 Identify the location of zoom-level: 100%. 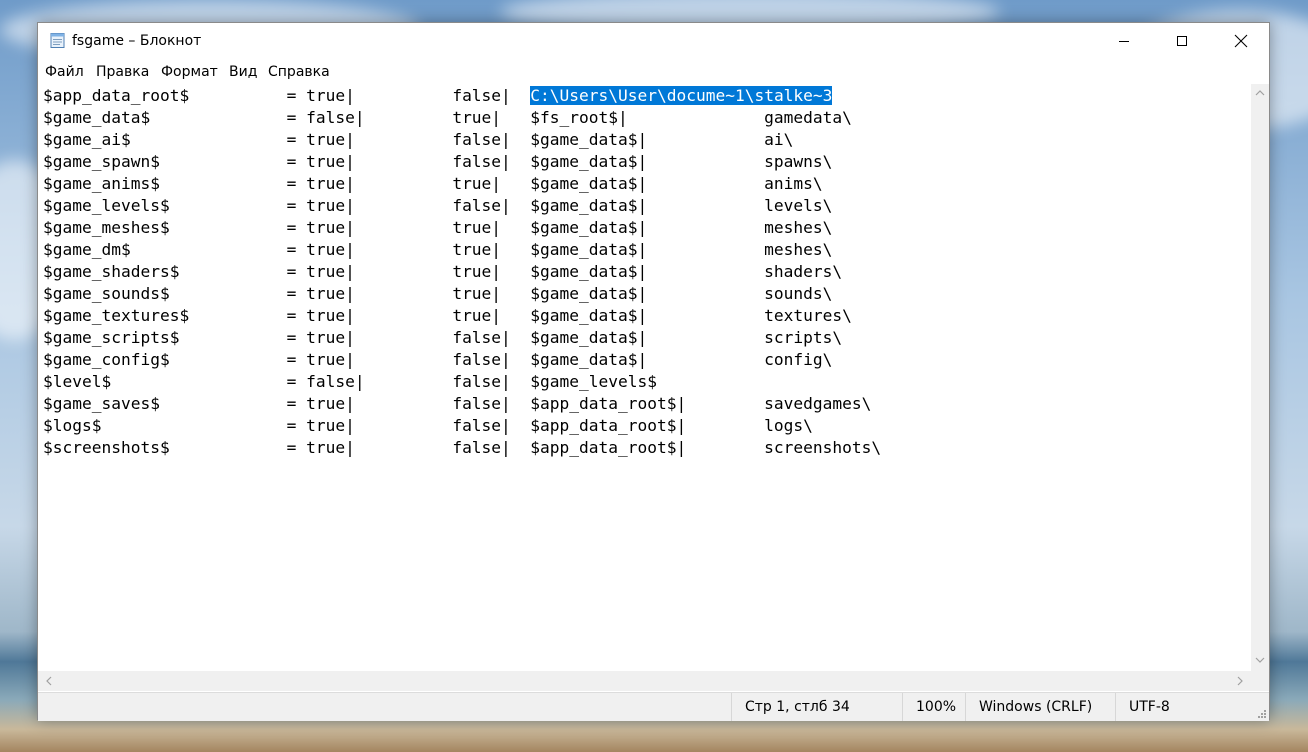
(933, 707).